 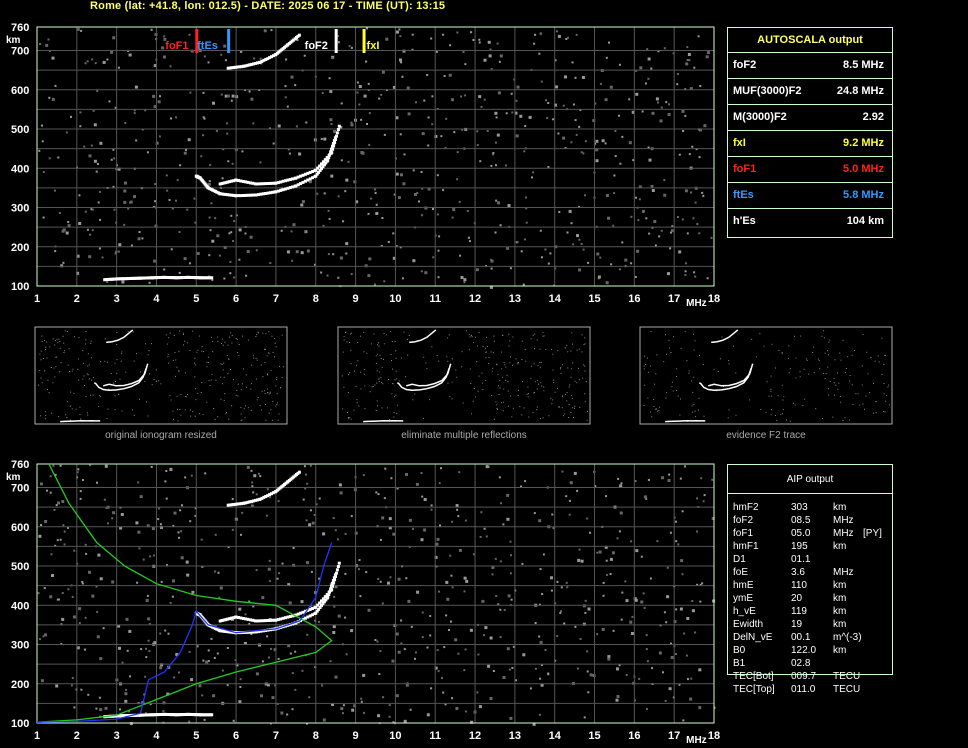 I want to click on aip-unit: km, so click(x=840, y=507).